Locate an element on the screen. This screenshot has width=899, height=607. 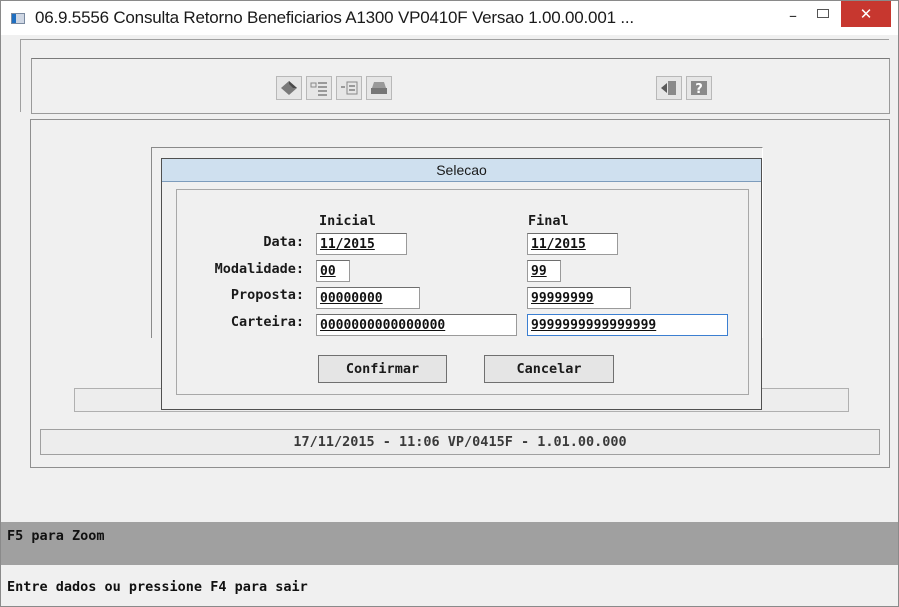
label-data: Data: is located at coordinates (283, 242).